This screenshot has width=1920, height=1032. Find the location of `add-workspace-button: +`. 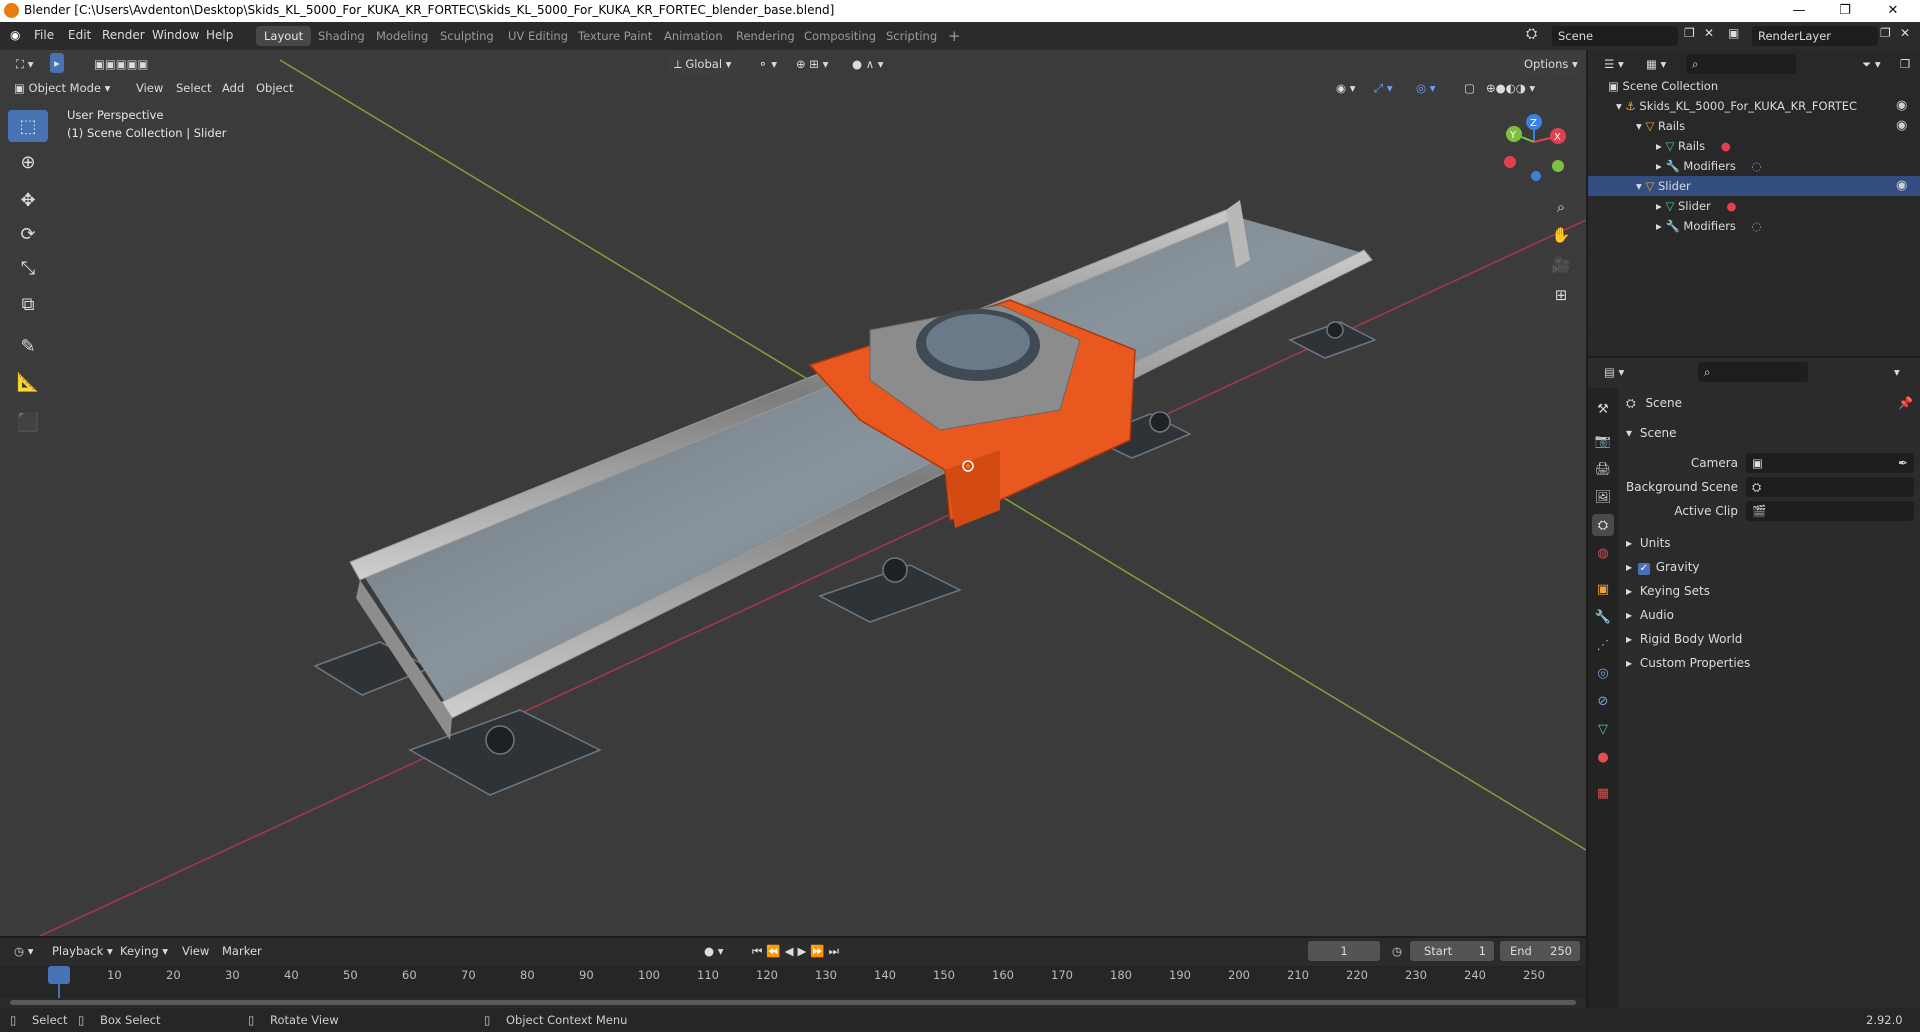

add-workspace-button: + is located at coordinates (954, 36).